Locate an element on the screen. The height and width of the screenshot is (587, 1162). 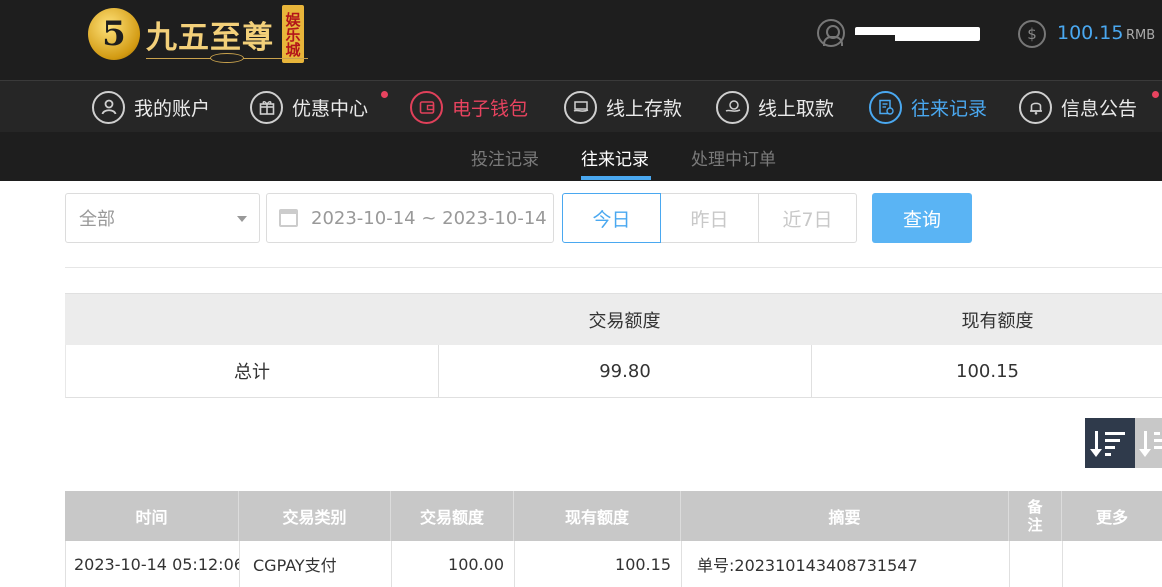
summary-header: 交易额度 现有额度 is located at coordinates (613, 319).